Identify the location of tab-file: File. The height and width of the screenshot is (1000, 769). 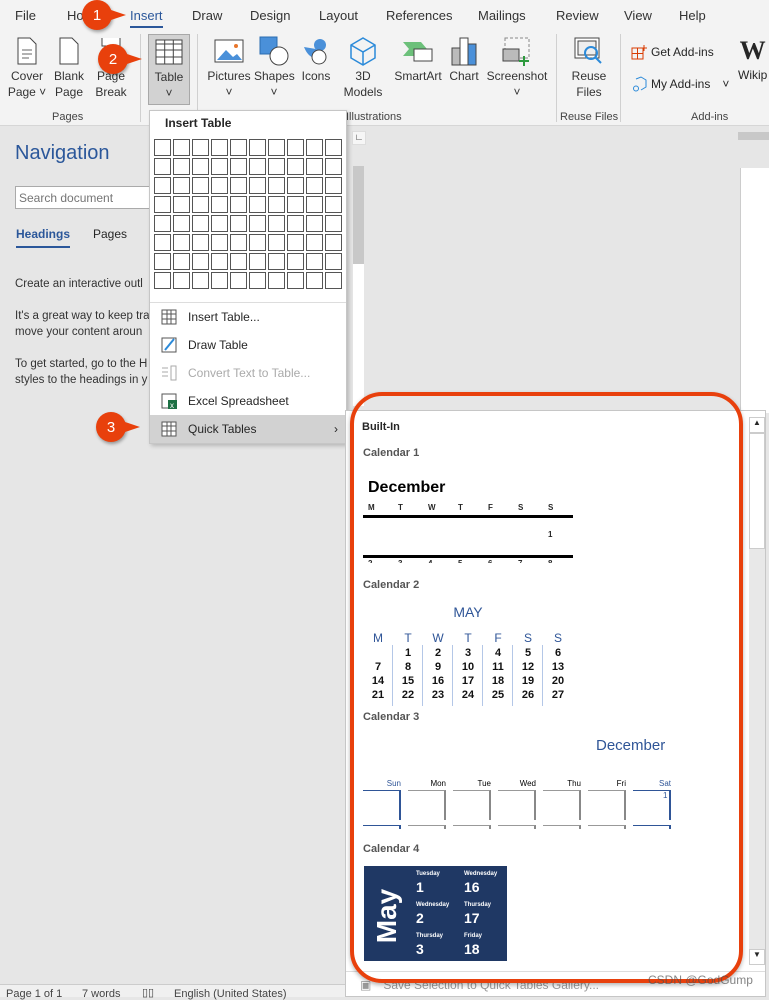
(25, 15).